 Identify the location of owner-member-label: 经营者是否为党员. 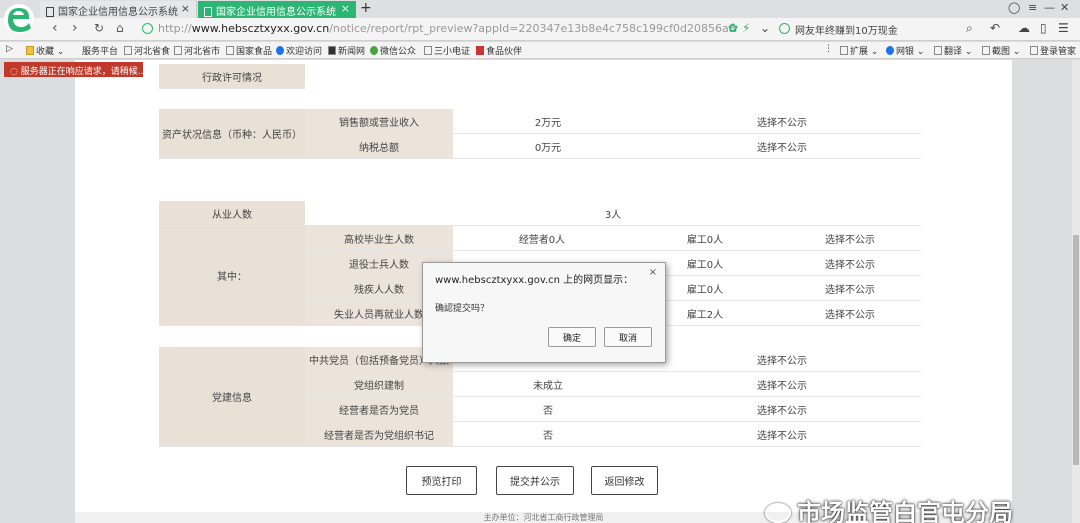
(379, 409).